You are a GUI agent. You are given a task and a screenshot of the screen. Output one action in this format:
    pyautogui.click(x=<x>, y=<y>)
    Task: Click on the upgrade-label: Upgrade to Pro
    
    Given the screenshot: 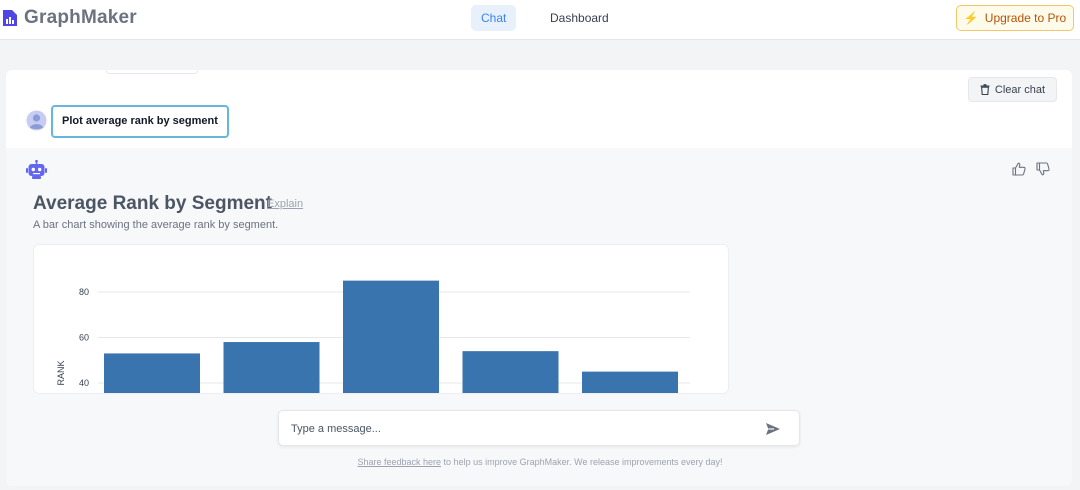 What is the action you would take?
    pyautogui.click(x=1025, y=18)
    